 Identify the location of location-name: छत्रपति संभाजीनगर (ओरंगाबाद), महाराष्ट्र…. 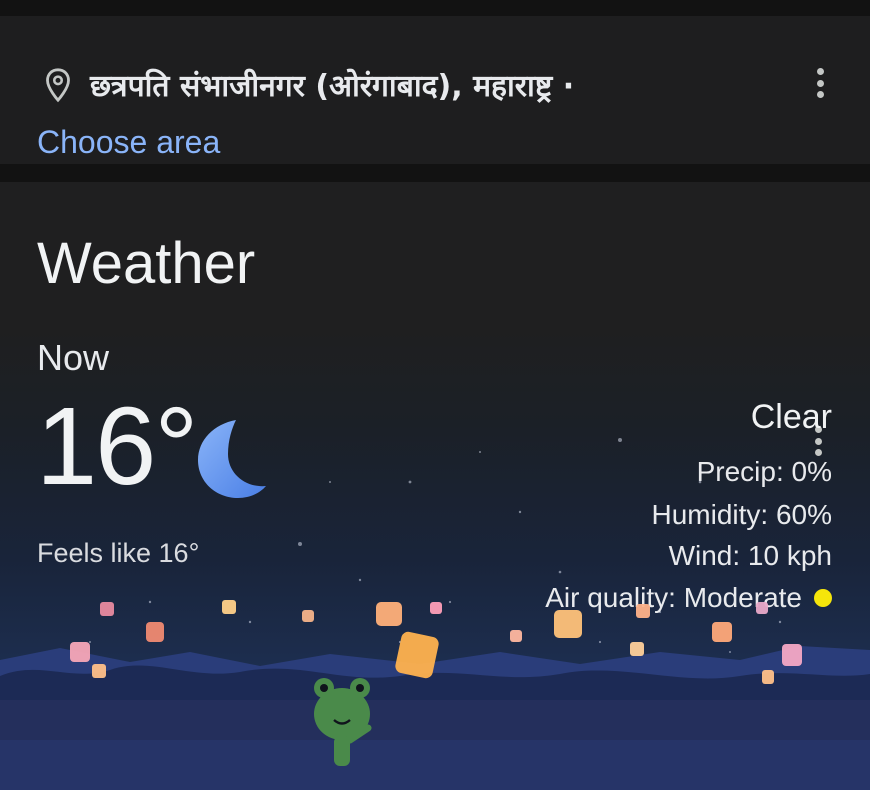
(332, 86).